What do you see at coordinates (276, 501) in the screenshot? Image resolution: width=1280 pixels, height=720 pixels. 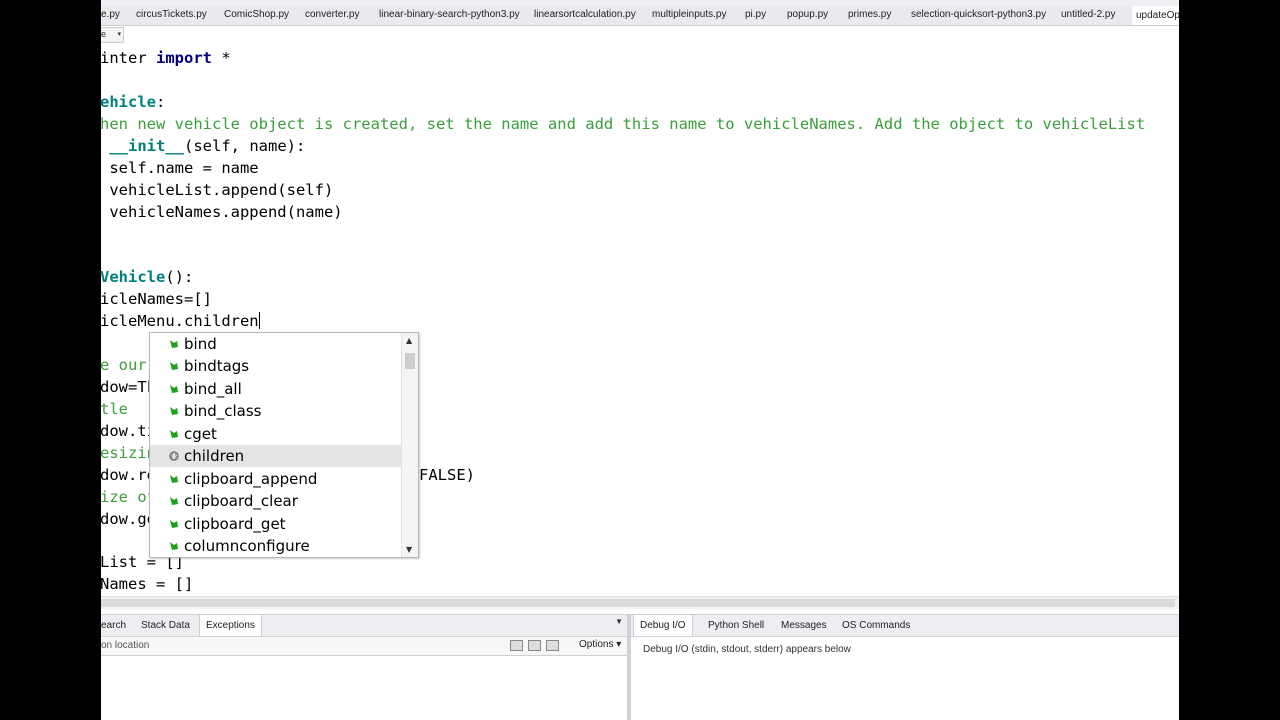 I see `autocomplete-item: clipboard_clear` at bounding box center [276, 501].